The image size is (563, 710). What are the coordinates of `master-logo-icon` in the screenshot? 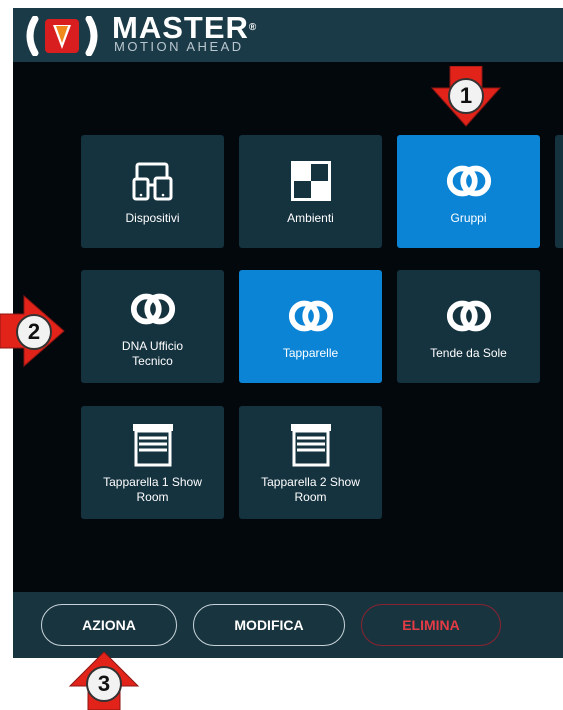 It's located at (62, 36).